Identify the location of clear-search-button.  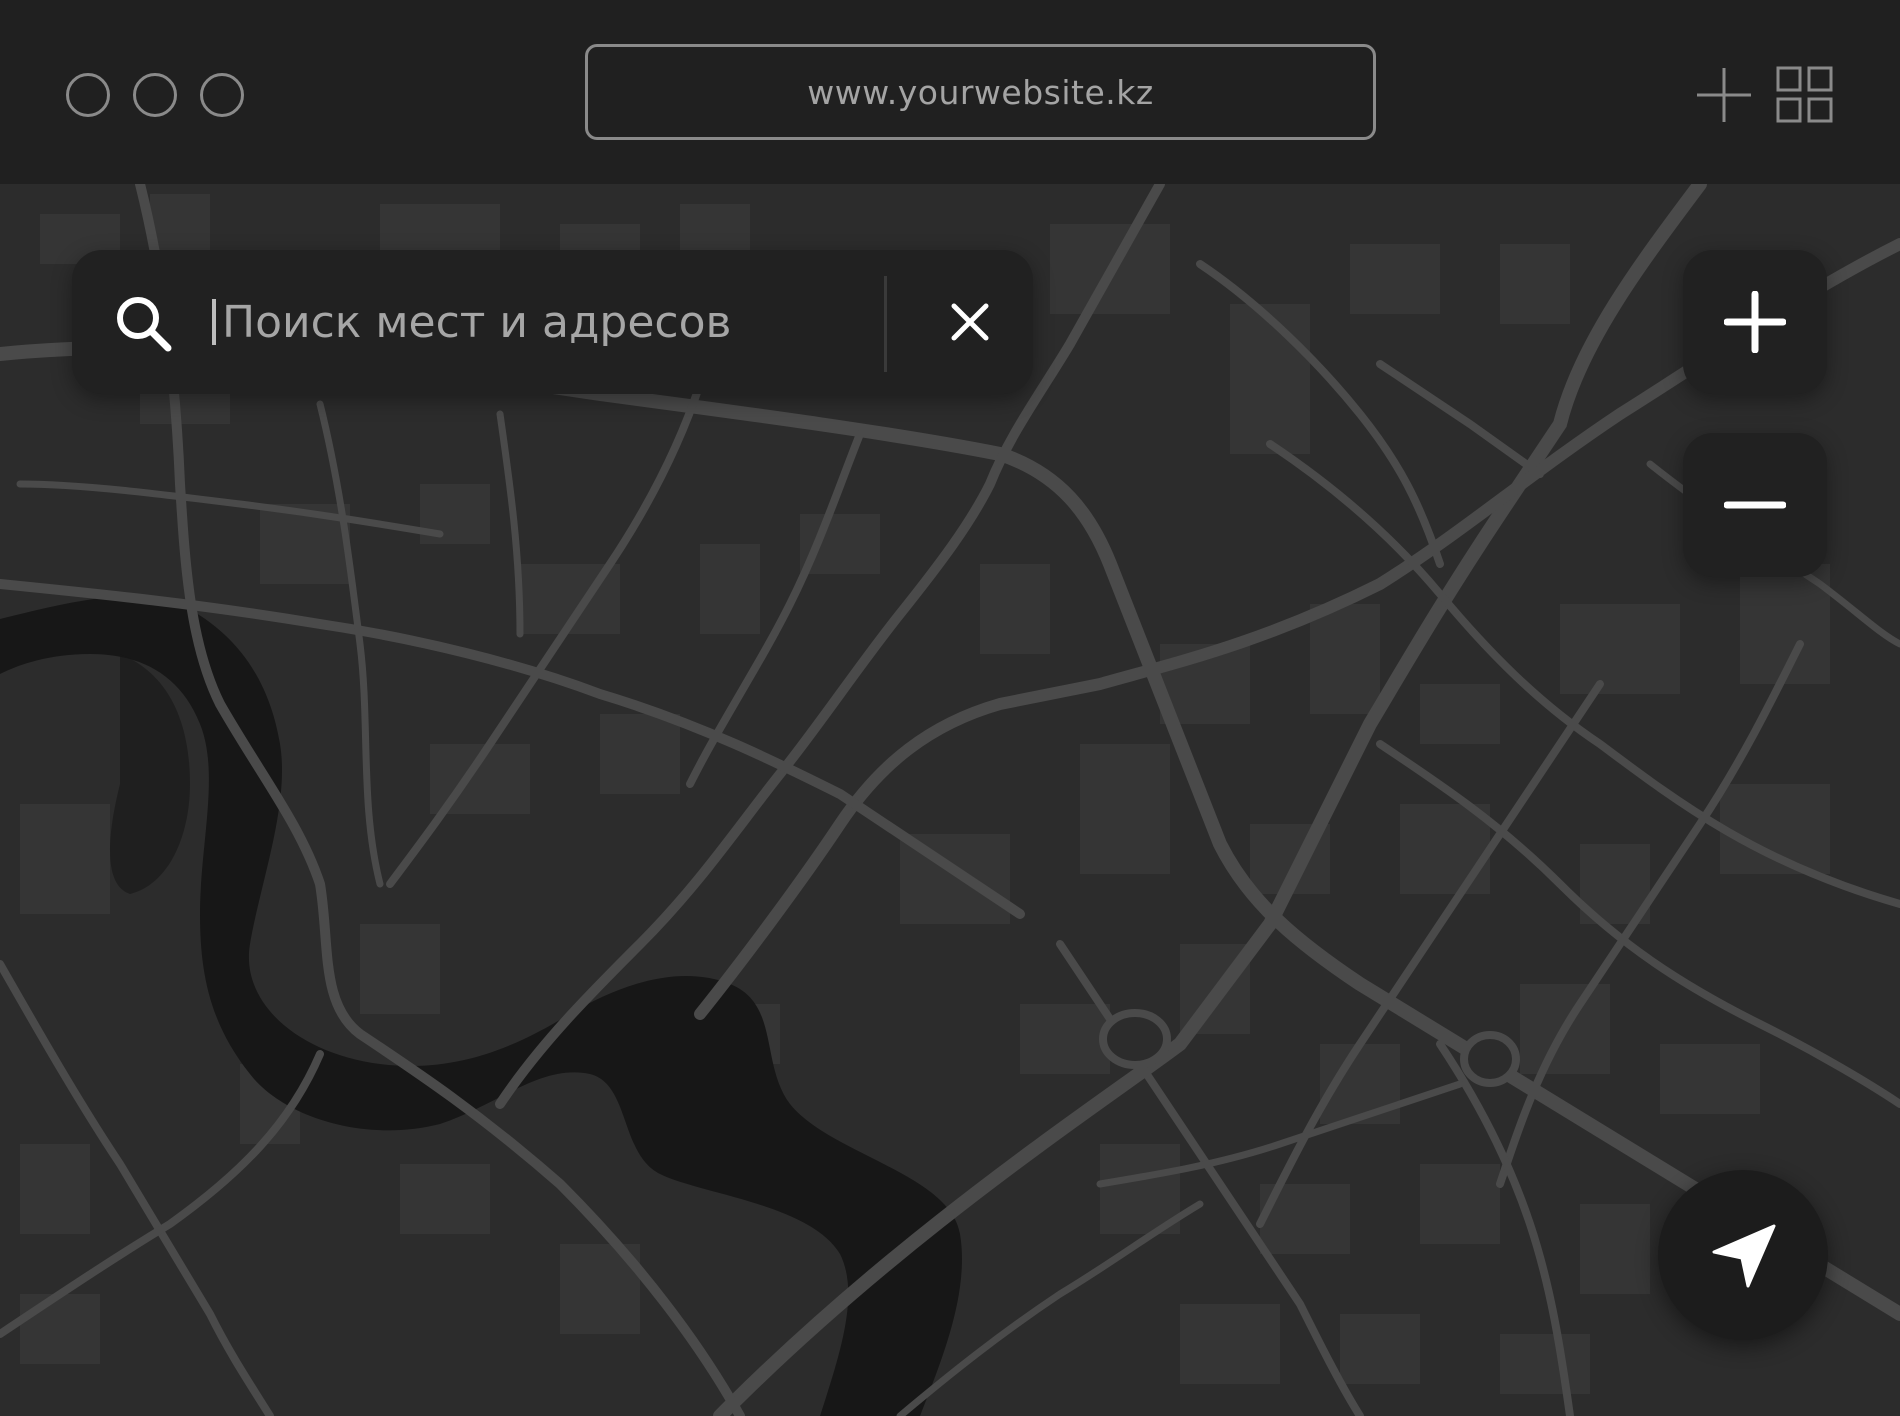
(970, 322).